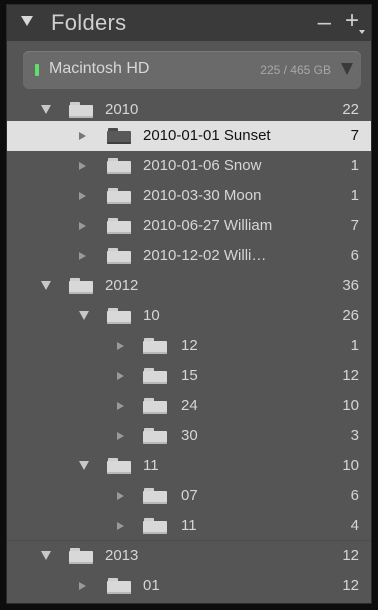  Describe the element at coordinates (189, 586) in the screenshot. I see `tree-row-2013-01: 01 12` at that location.